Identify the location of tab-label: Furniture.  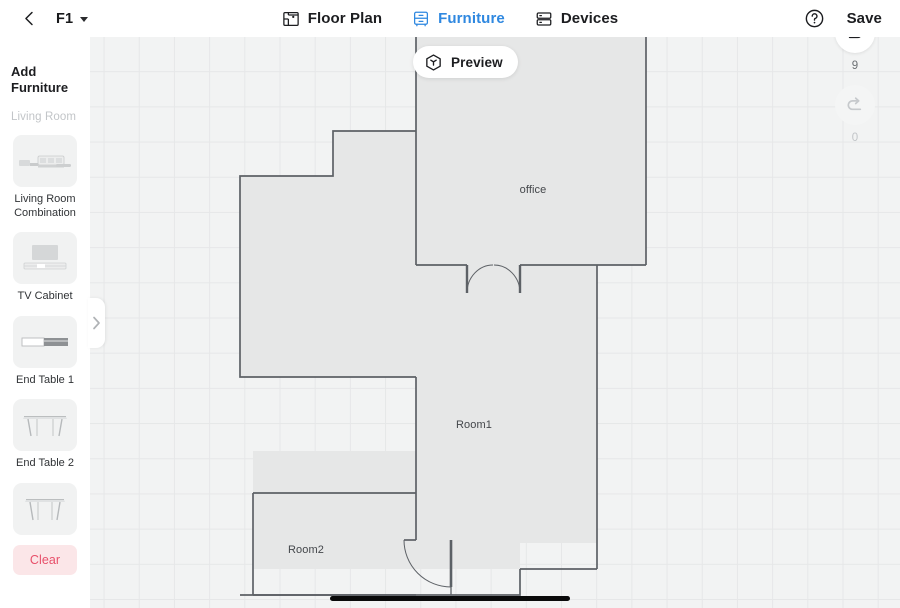
(471, 18).